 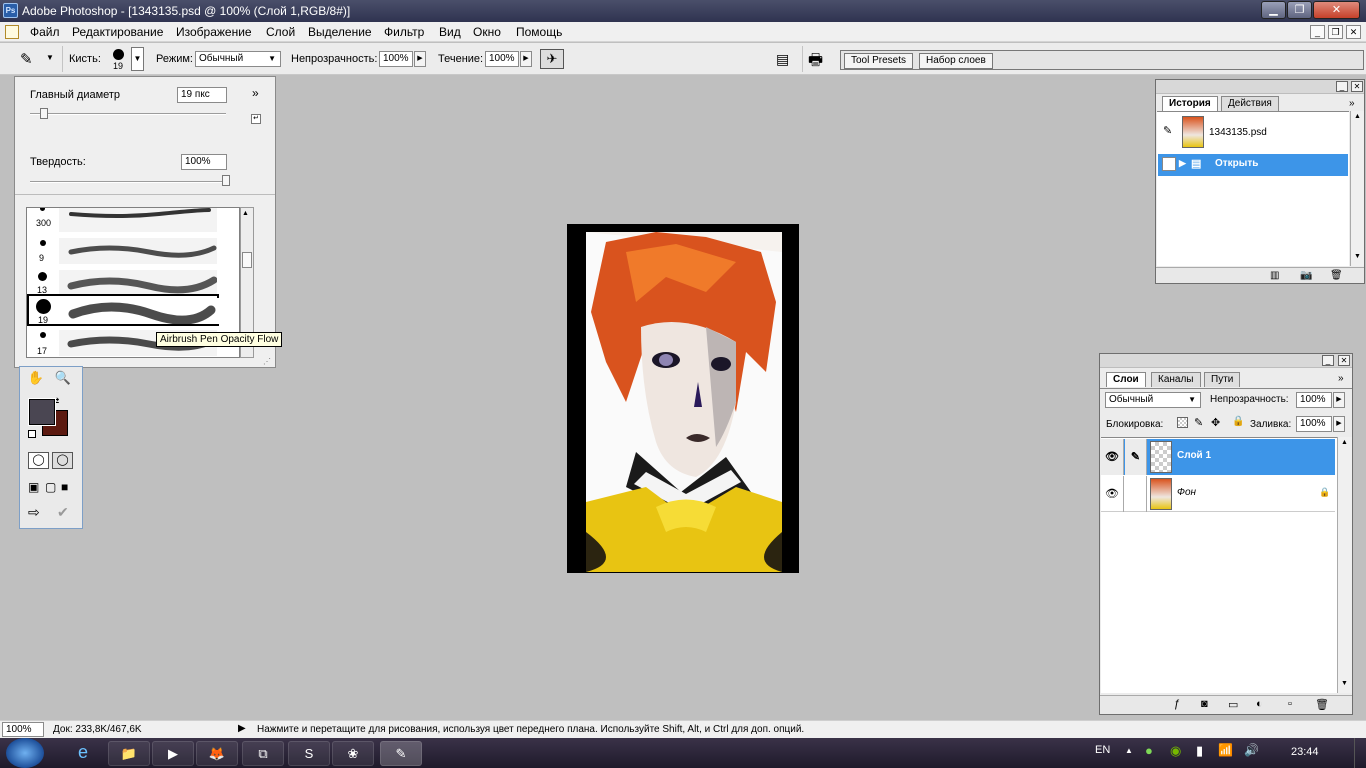 I want to click on resize-grip-icon: ⋰, so click(x=267, y=361).